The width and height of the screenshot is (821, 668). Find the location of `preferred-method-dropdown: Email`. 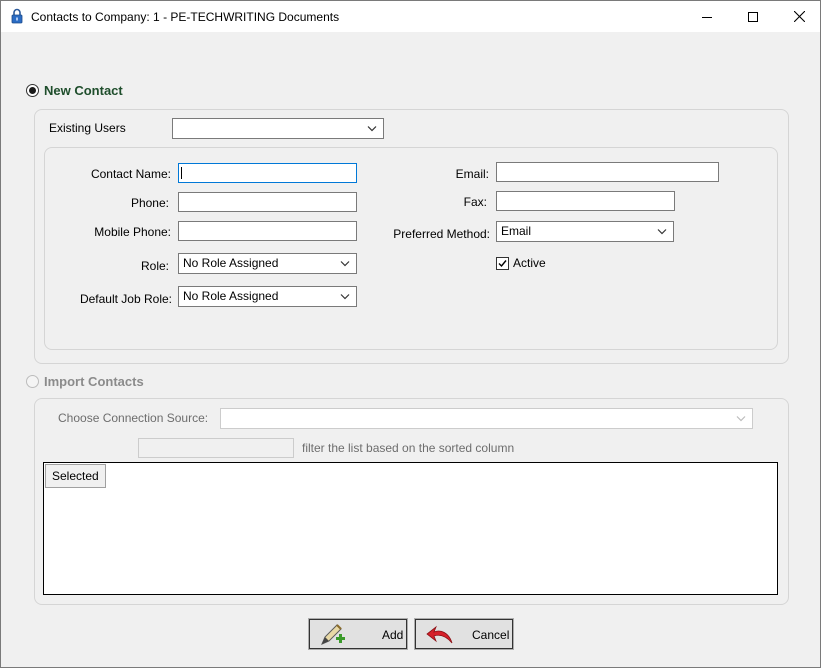

preferred-method-dropdown: Email is located at coordinates (585, 231).